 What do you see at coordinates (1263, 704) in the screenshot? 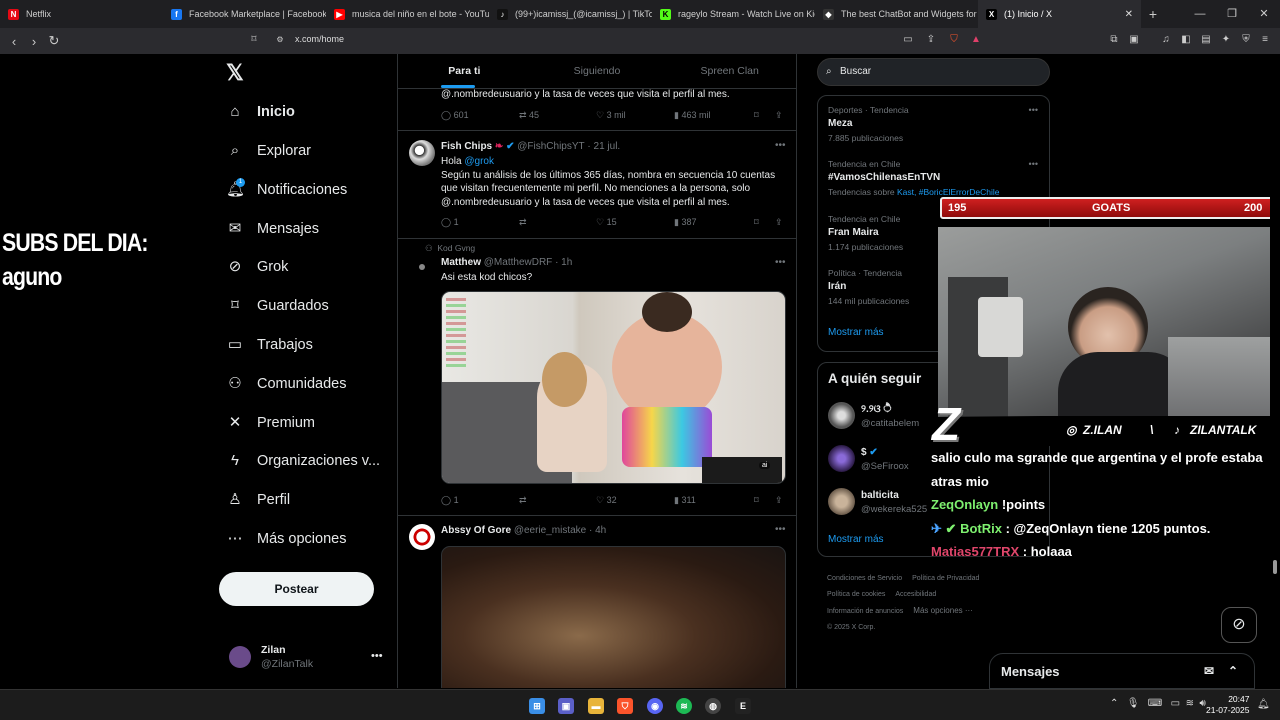
I see `notifications-bell-icon: 🔔︎` at bounding box center [1263, 704].